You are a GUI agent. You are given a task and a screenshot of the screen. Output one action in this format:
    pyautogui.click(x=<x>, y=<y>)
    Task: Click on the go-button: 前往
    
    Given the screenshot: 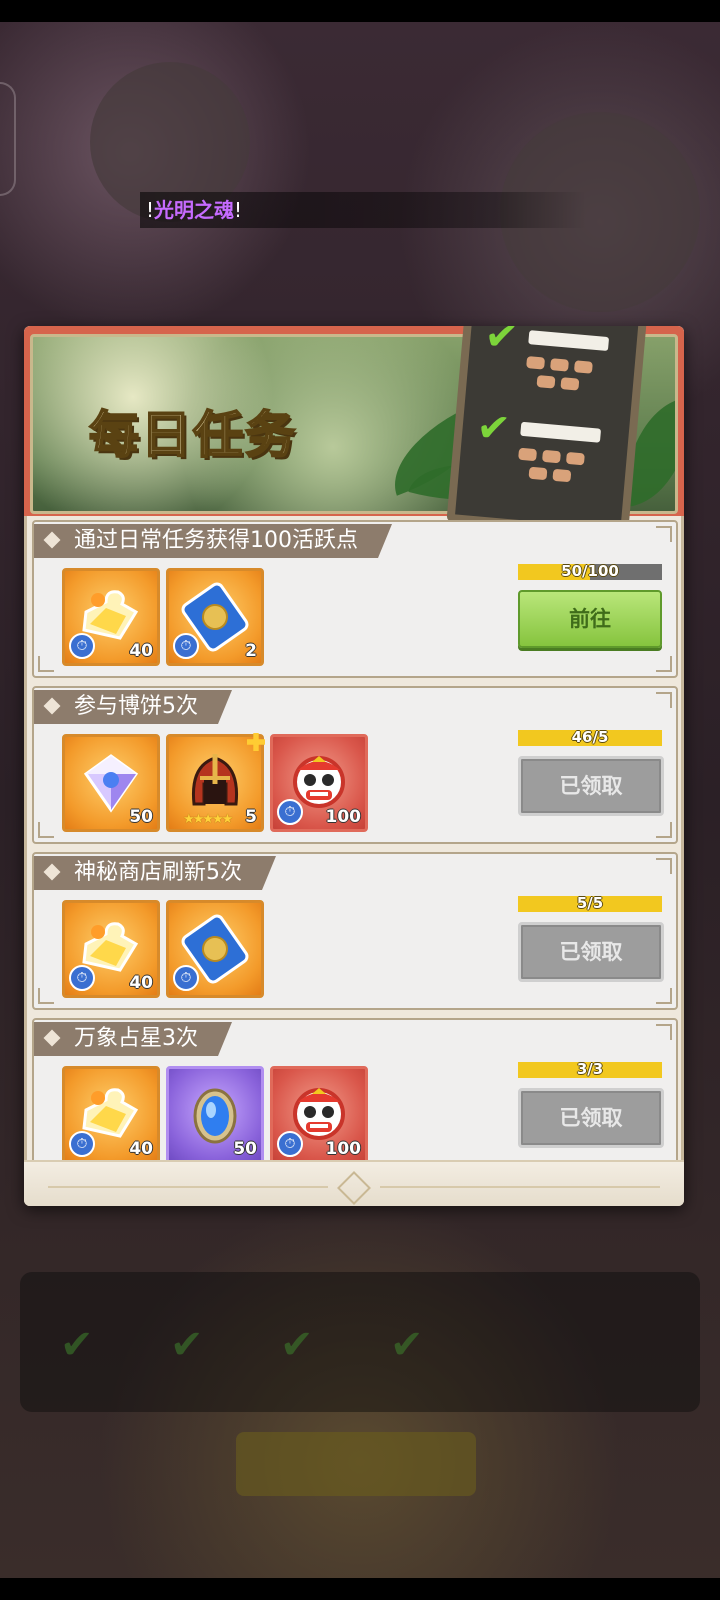 What is the action you would take?
    pyautogui.click(x=590, y=619)
    